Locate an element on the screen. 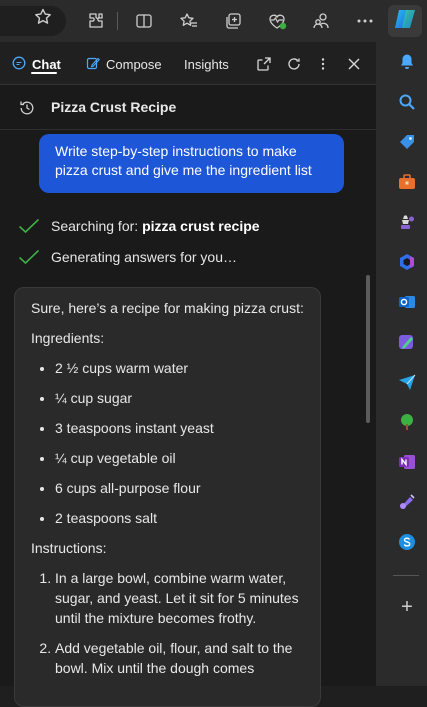 The image size is (427, 707). extensions-icon is located at coordinates (96, 21).